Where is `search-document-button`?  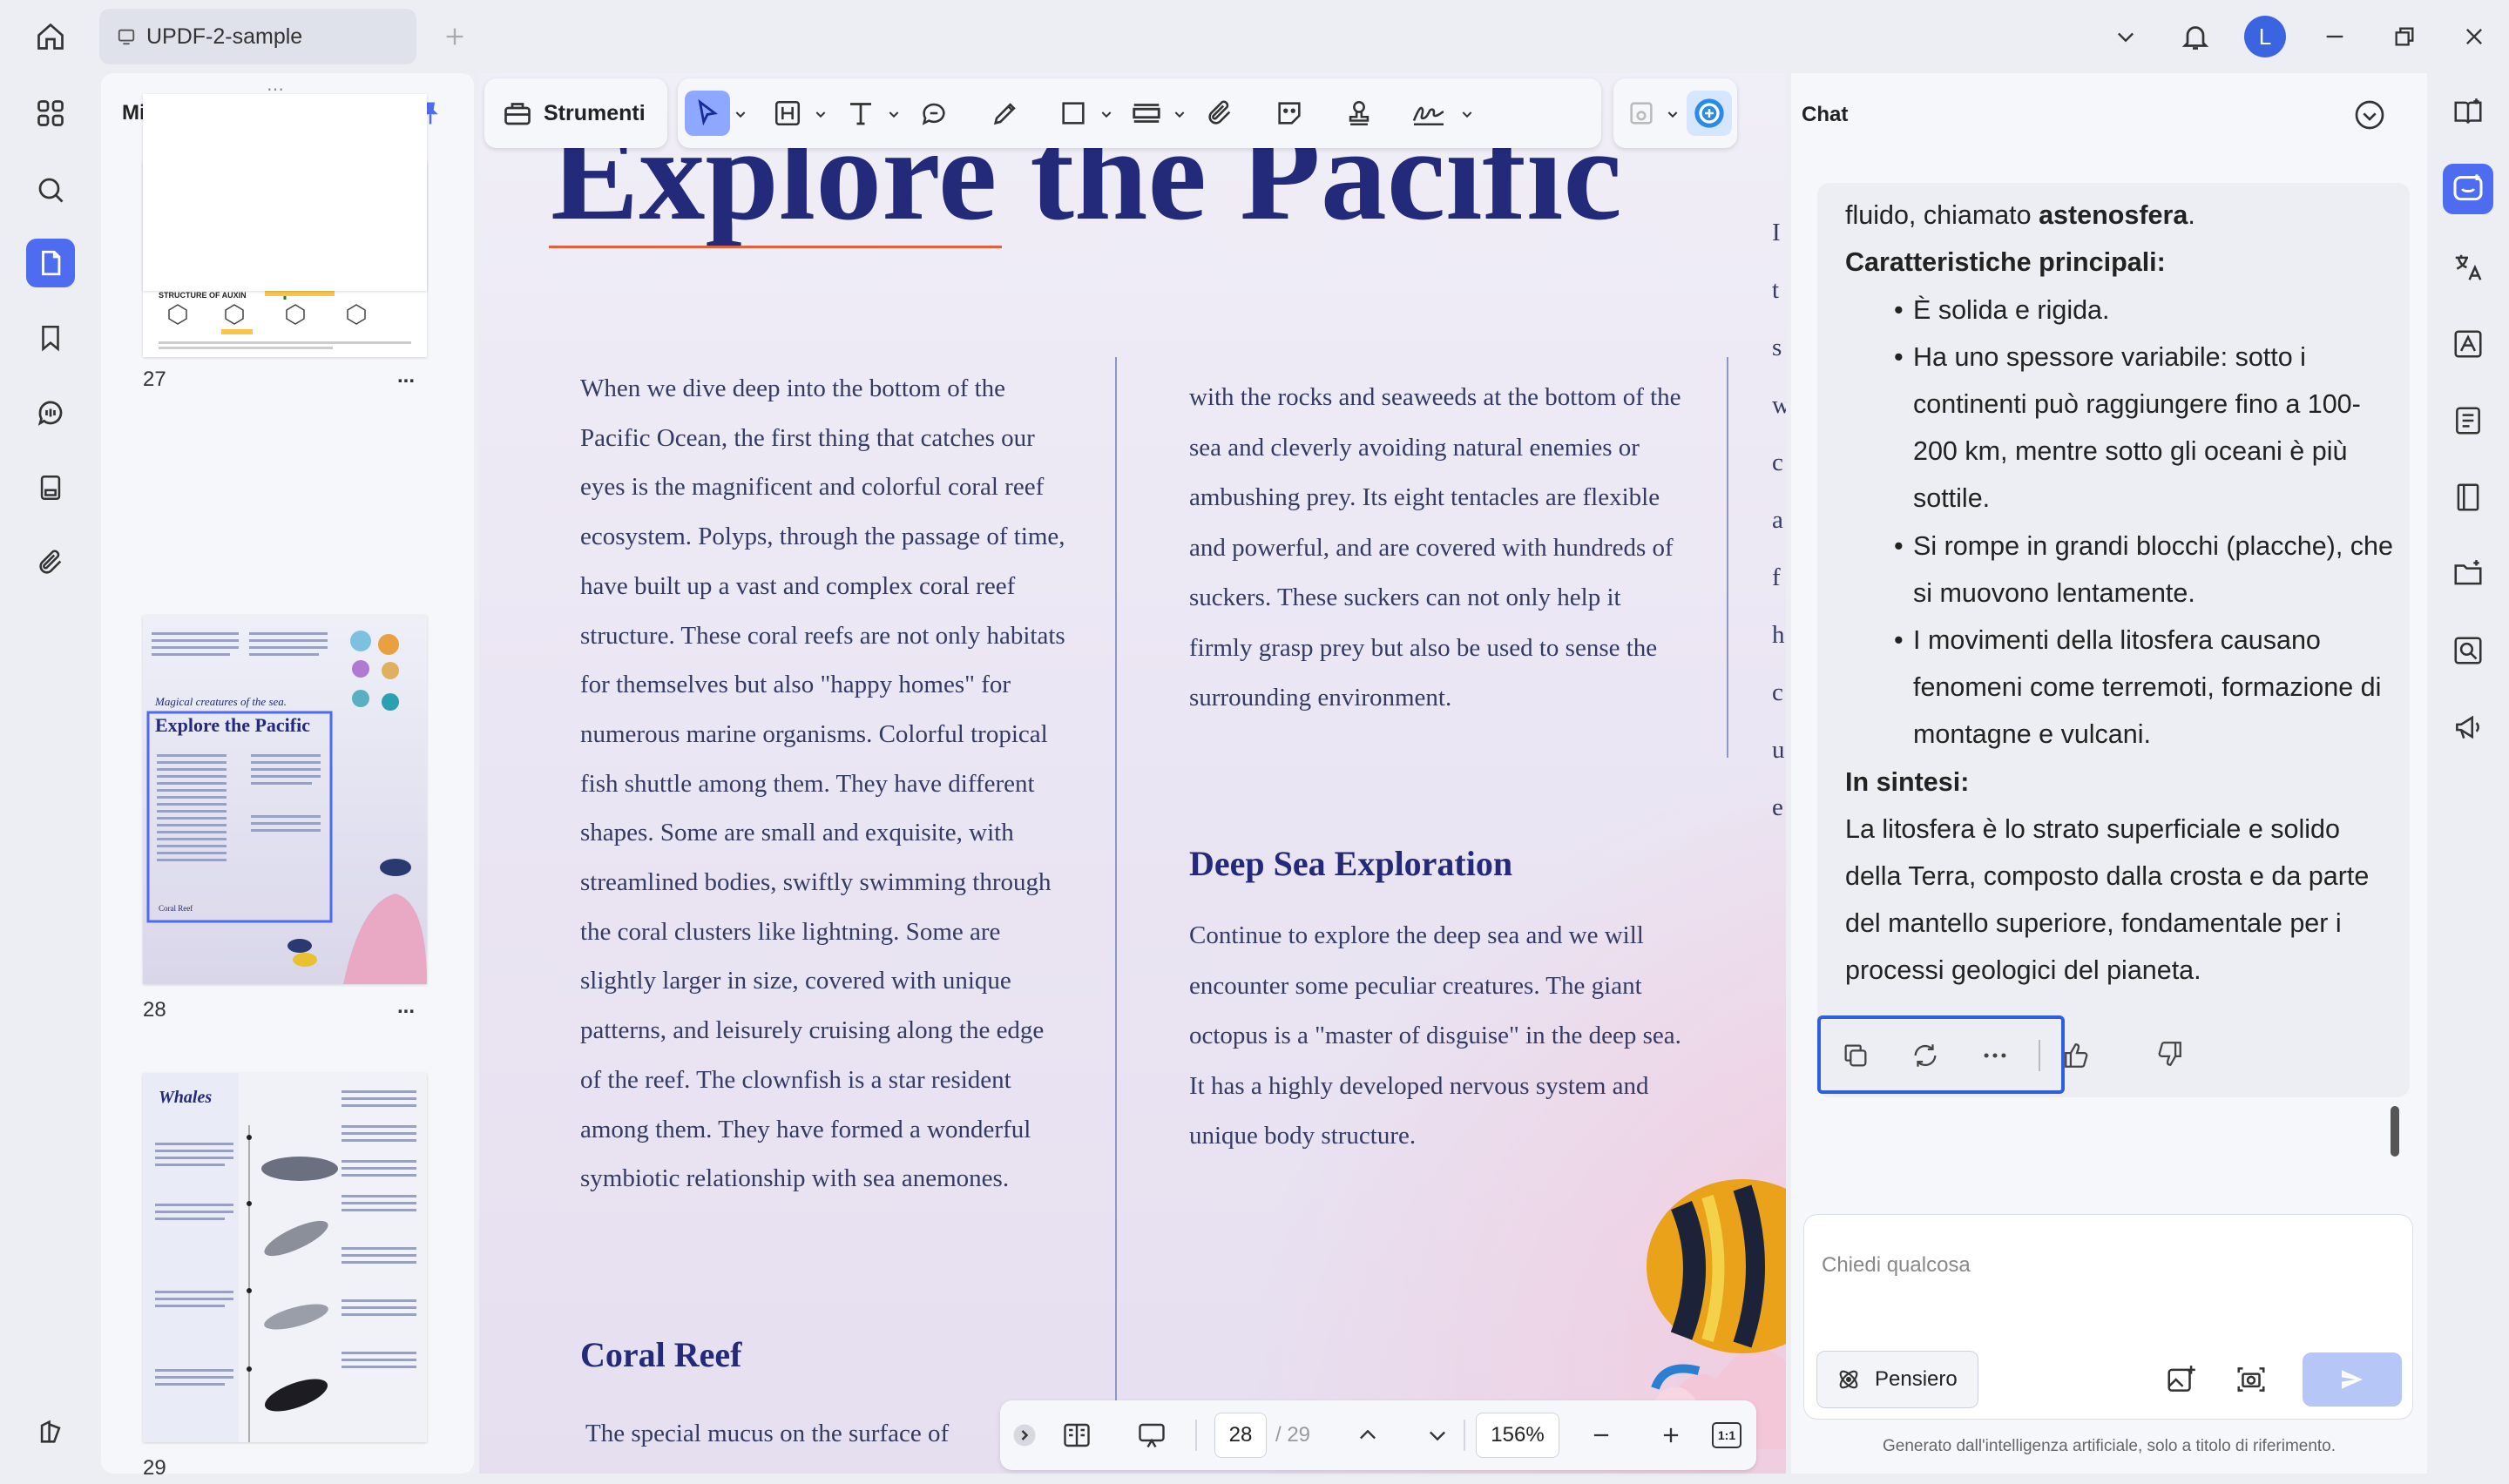
search-document-button is located at coordinates (2468, 650).